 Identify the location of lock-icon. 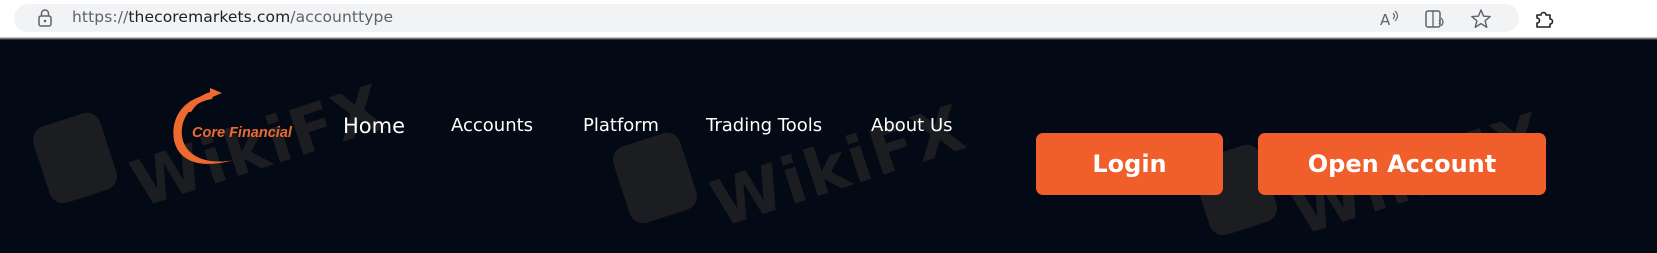
(45, 18).